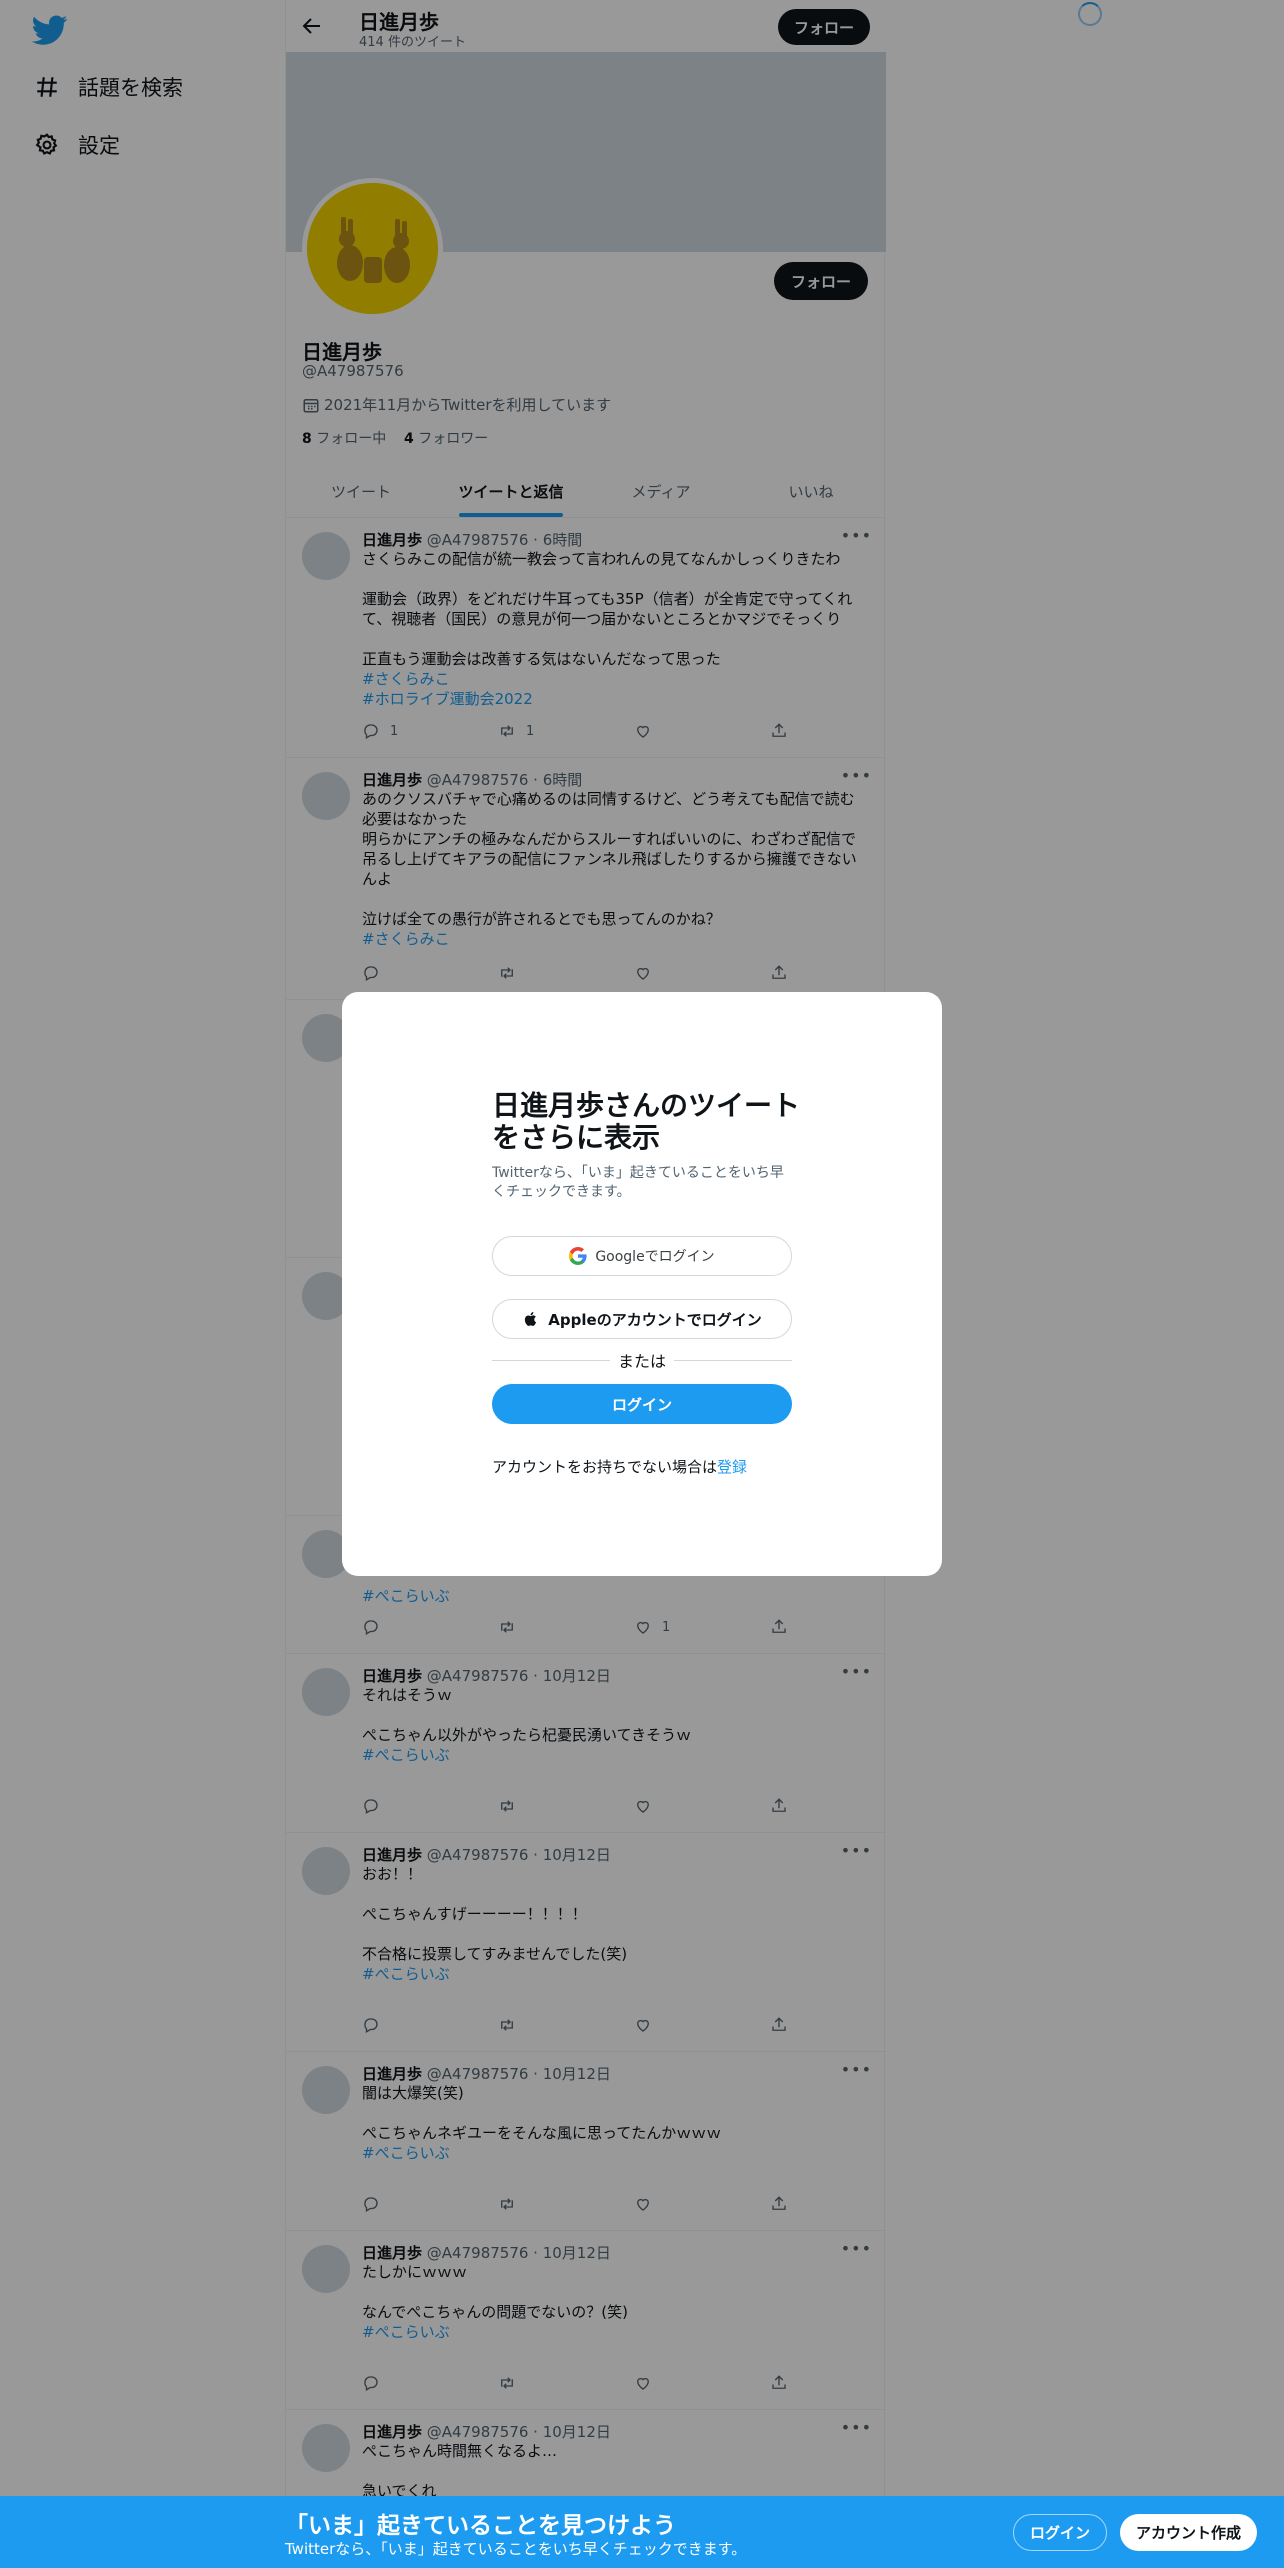  I want to click on signup-link: 登録, so click(732, 1467).